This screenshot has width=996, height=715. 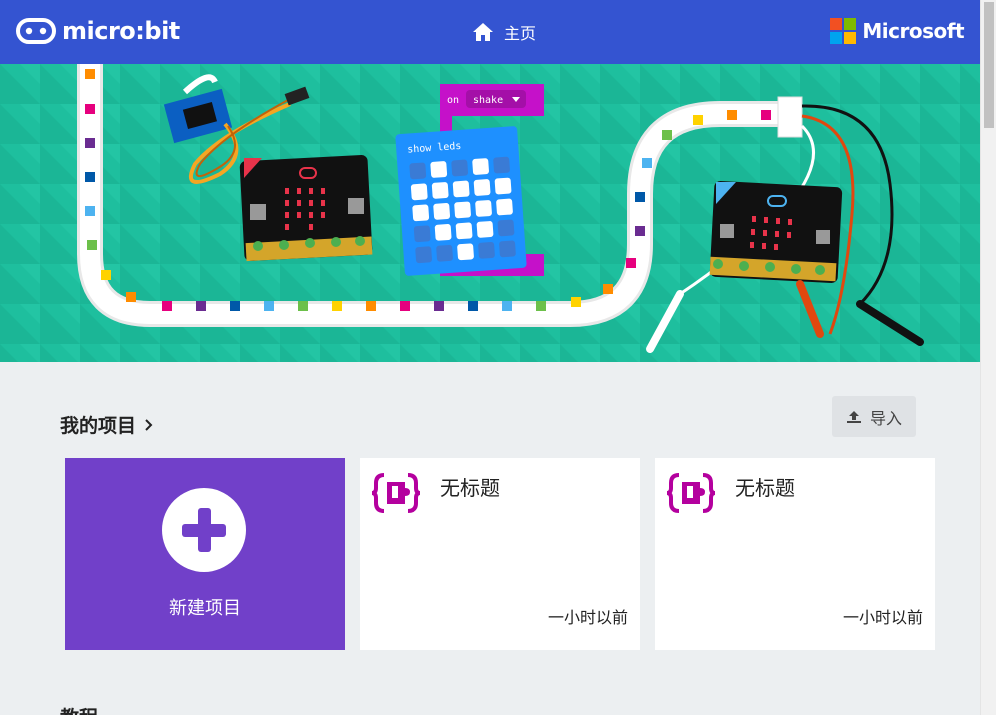 I want to click on microsoft-logo: Microsoft, so click(x=897, y=31).